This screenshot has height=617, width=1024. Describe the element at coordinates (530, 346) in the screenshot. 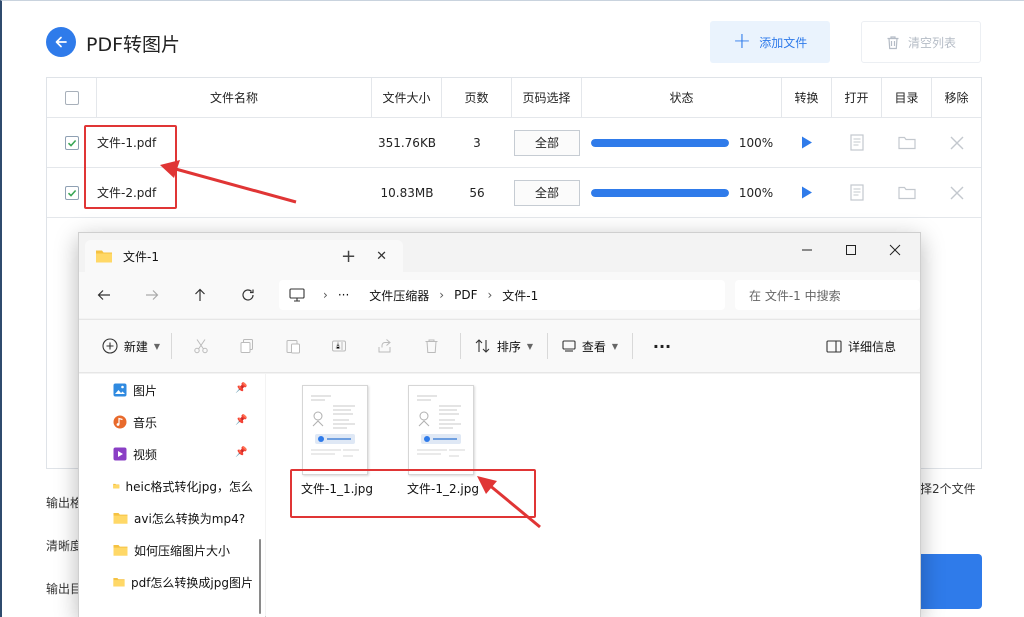

I see `chevron-down-icon: ▼` at that location.